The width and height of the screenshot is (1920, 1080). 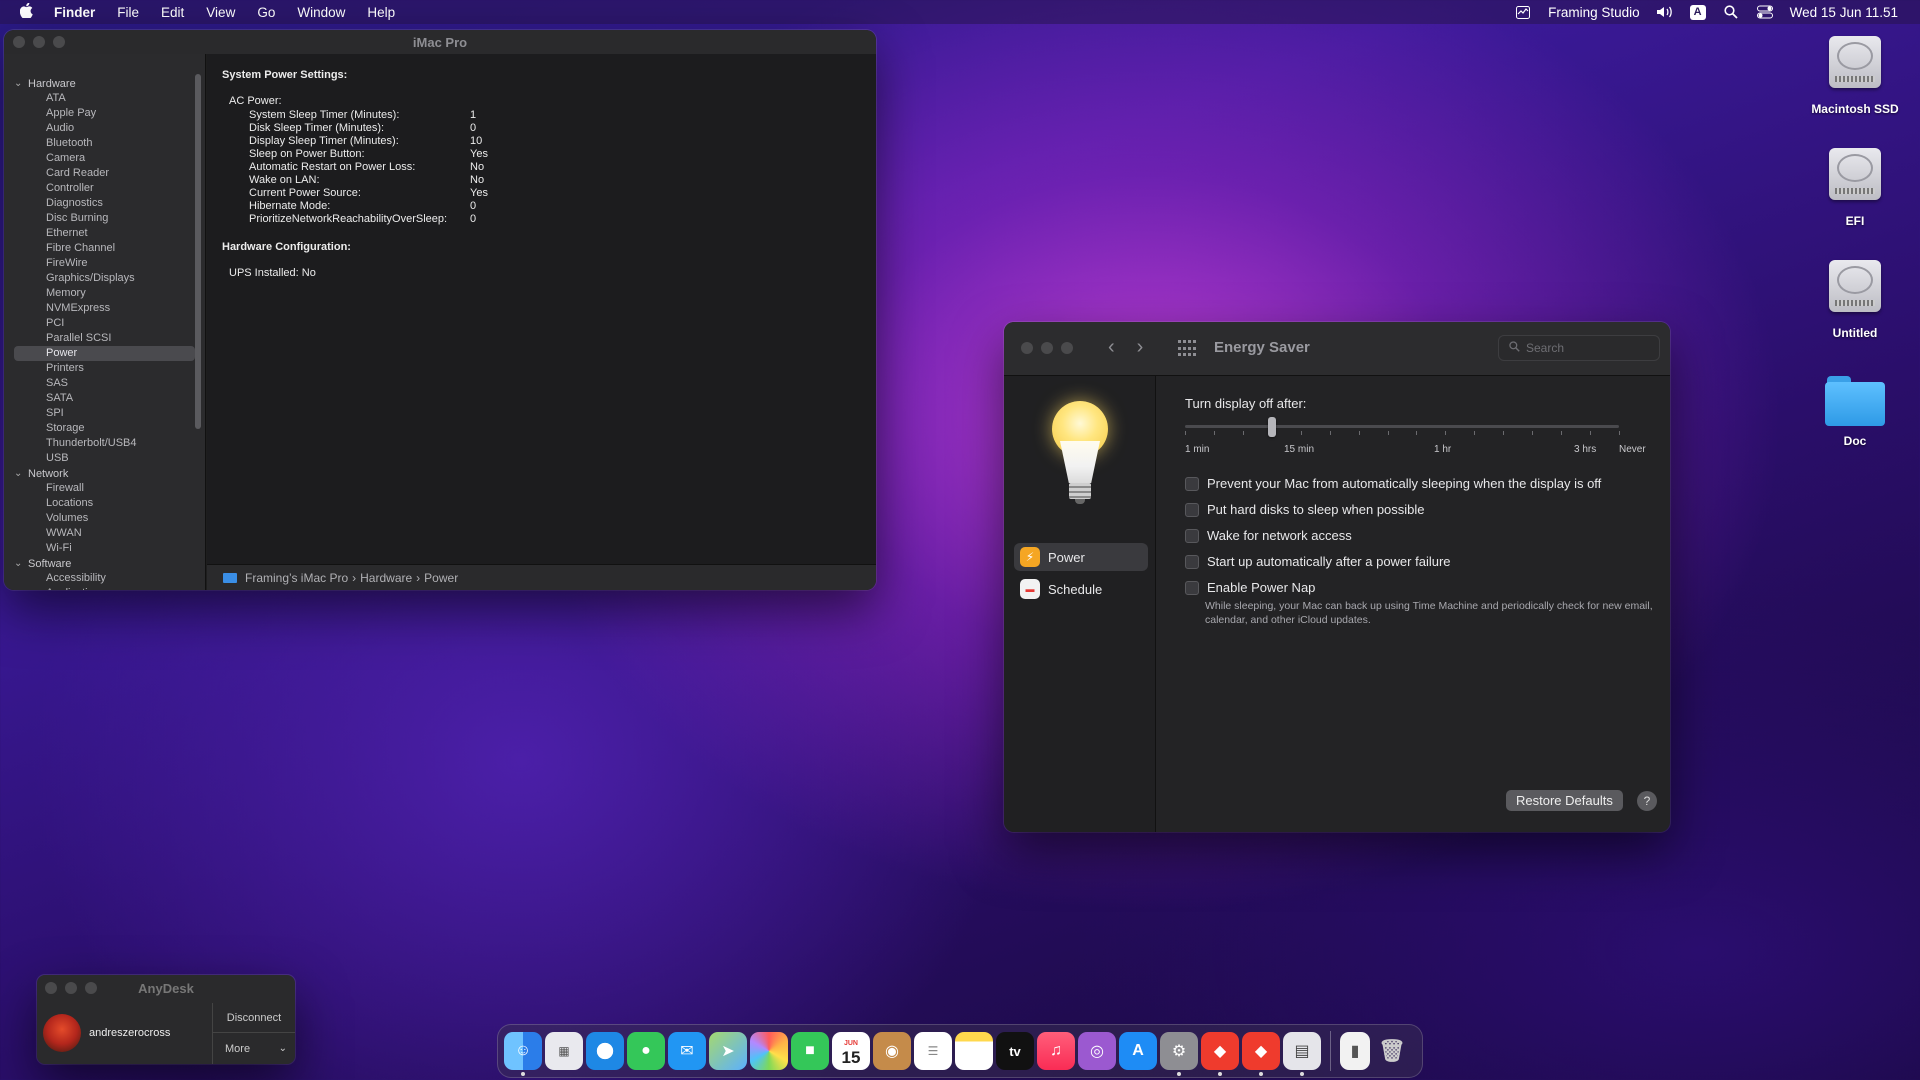 What do you see at coordinates (104, 458) in the screenshot?
I see `sidebar-item-usb: USB` at bounding box center [104, 458].